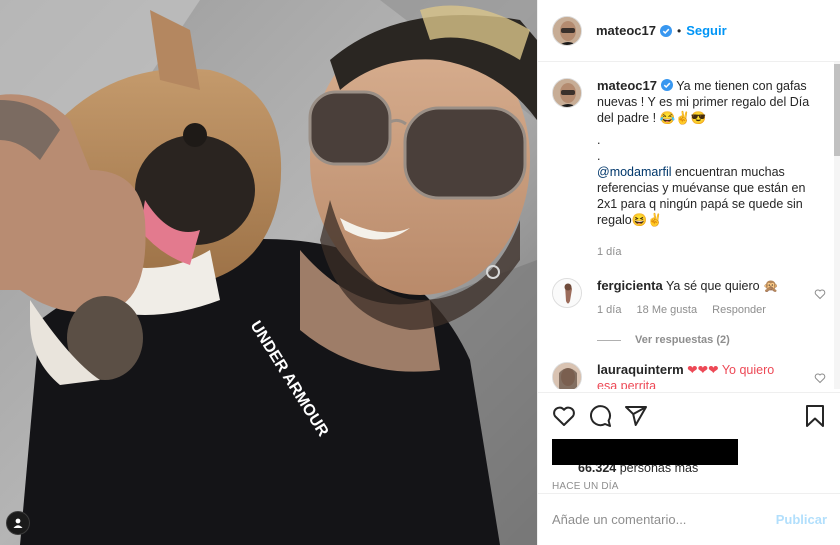 Image resolution: width=840 pixels, height=545 pixels. Describe the element at coordinates (801, 519) in the screenshot. I see `publish-button: Publicar` at that location.